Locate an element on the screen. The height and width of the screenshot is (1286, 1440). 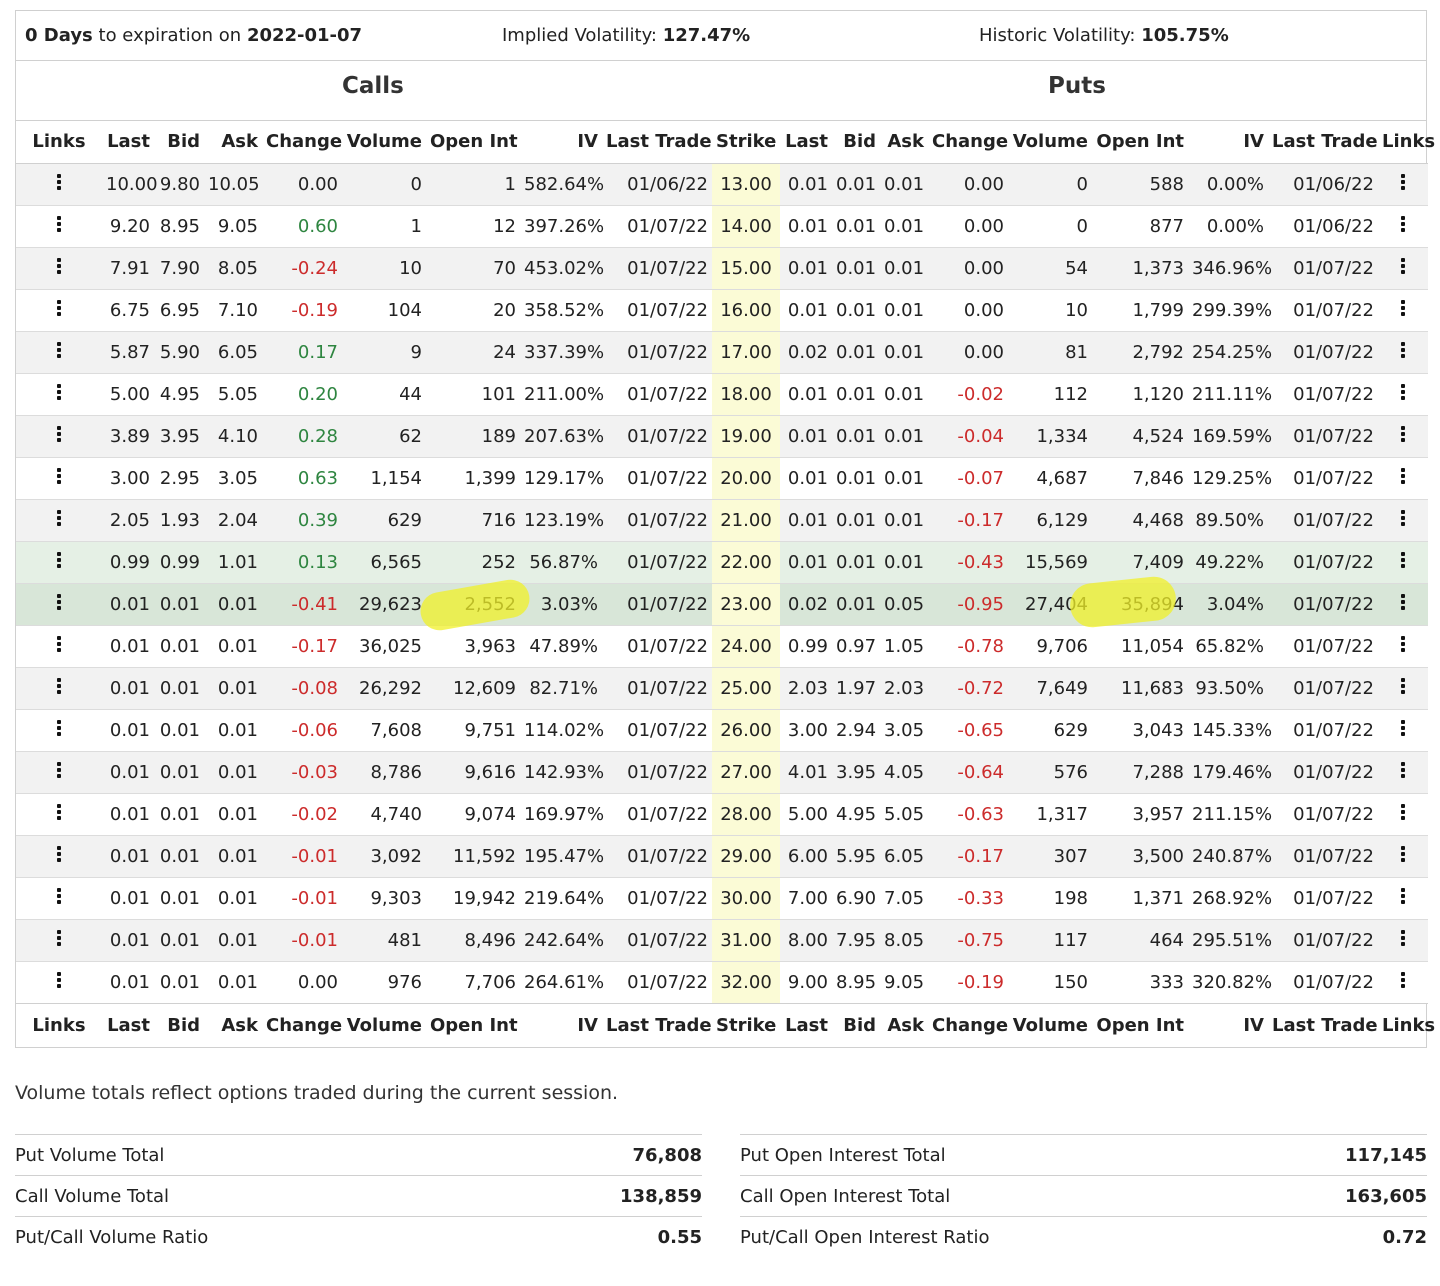
footer-col-puts-bid-header: Bid is located at coordinates (856, 1025).